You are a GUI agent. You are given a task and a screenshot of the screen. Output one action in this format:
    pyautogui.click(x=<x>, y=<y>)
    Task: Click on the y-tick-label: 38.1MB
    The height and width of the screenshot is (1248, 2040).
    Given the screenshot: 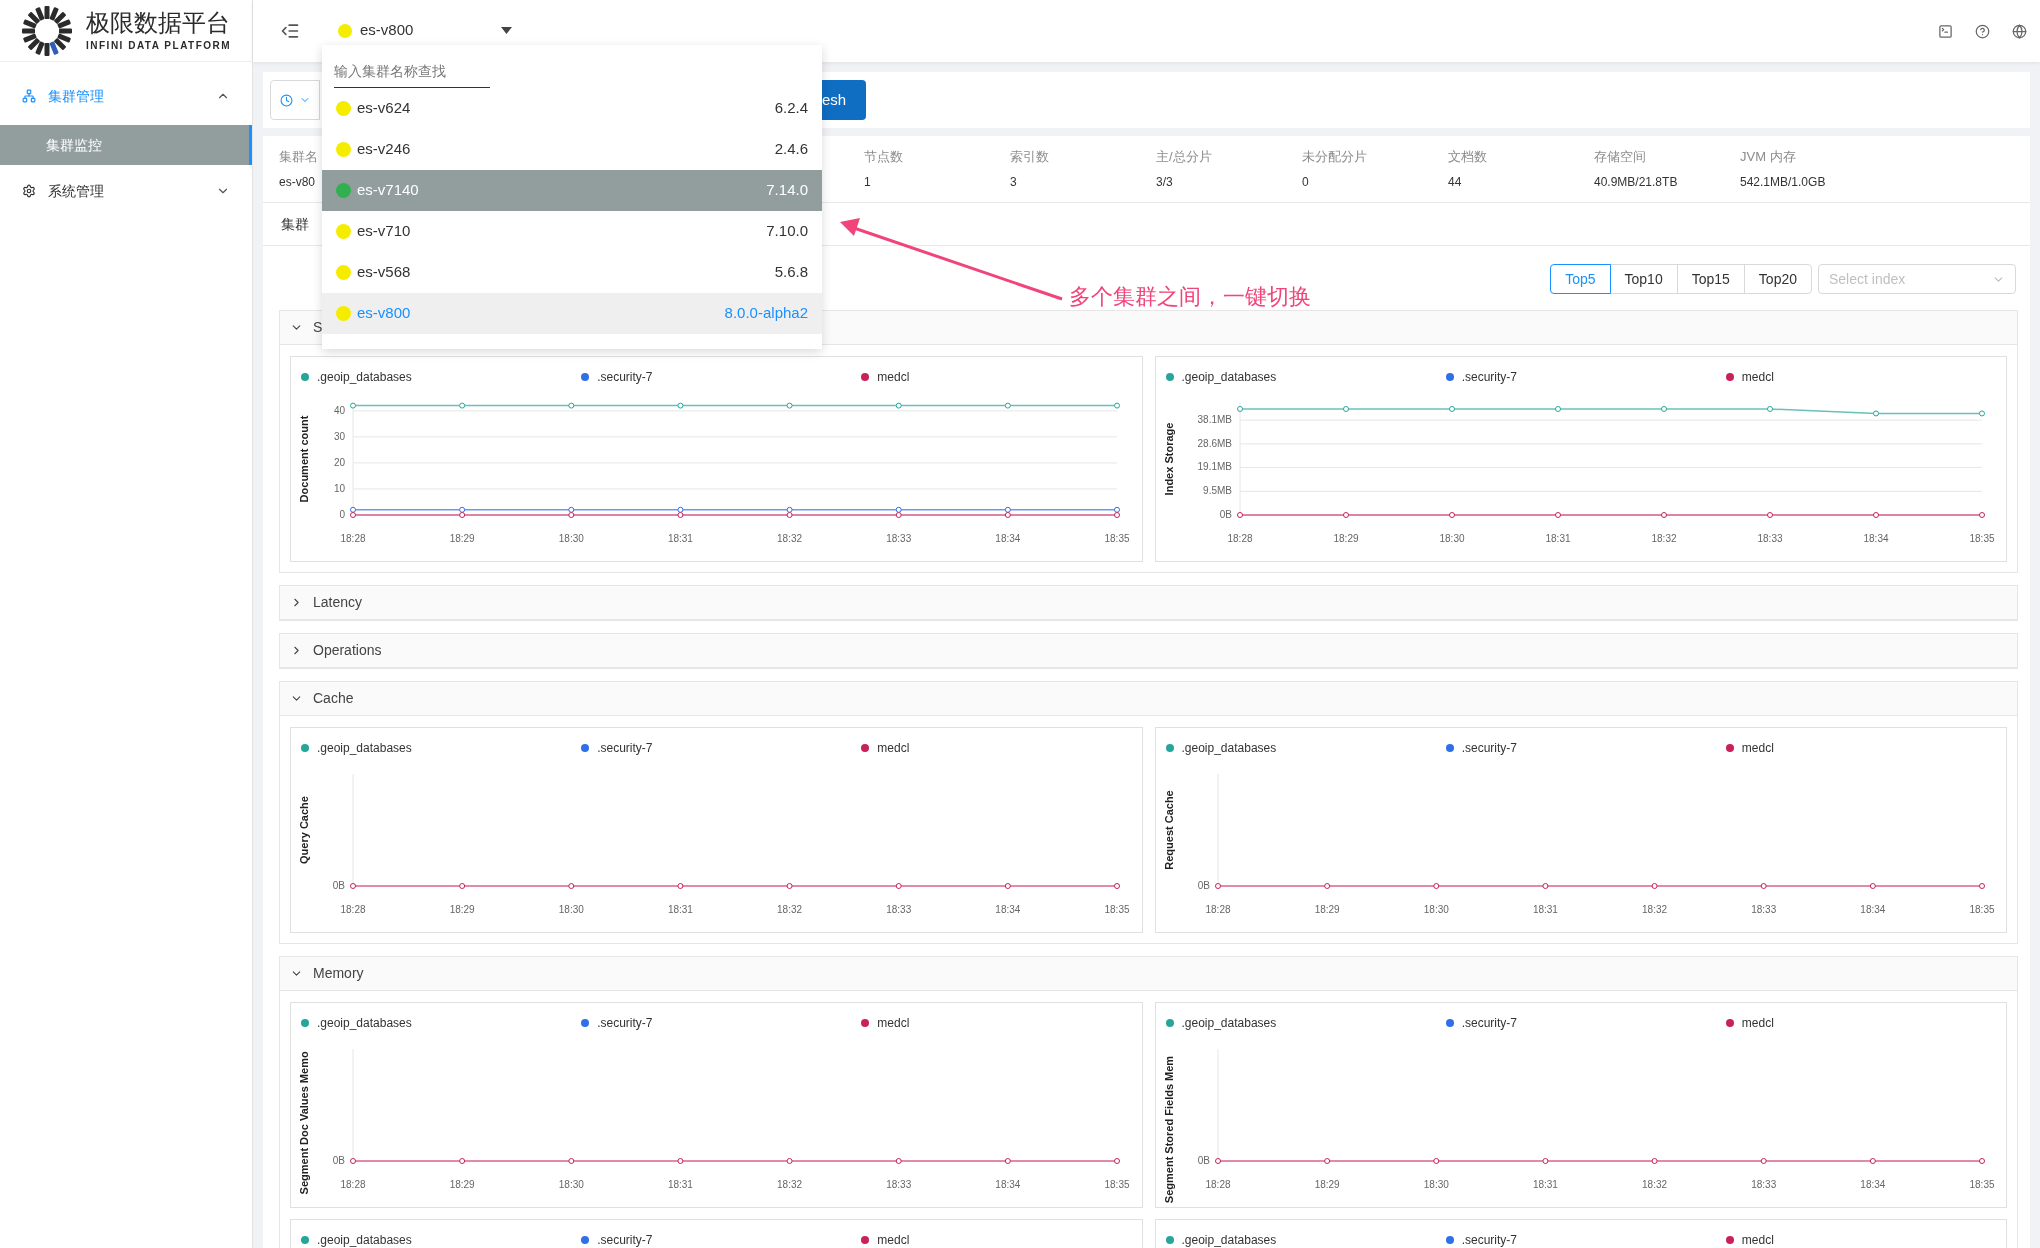 What is the action you would take?
    pyautogui.click(x=1214, y=420)
    